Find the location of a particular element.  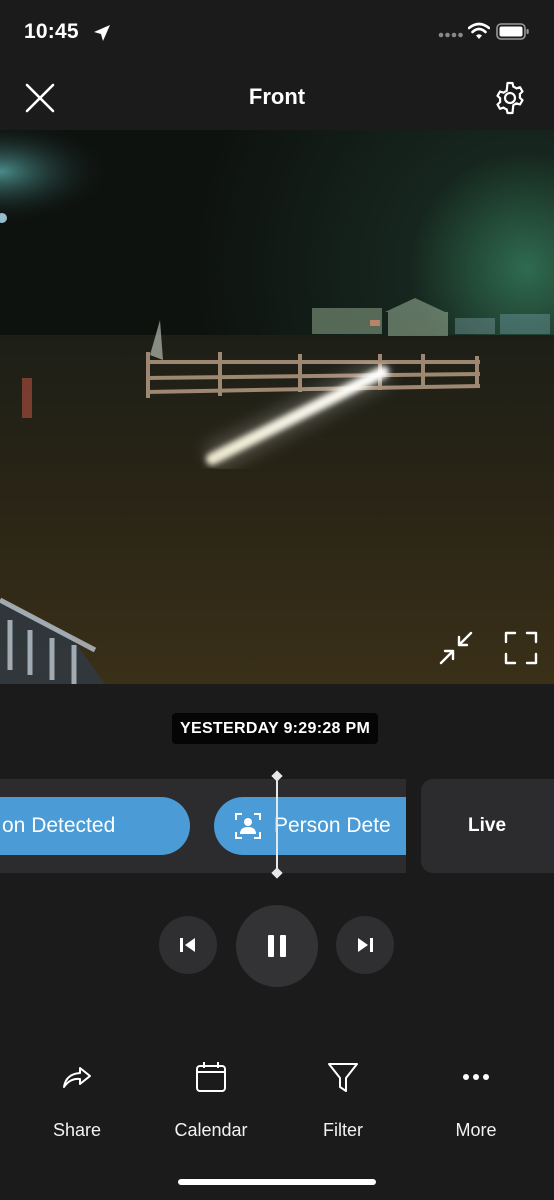

event-timeline: on Detected Person Dete is located at coordinates (203, 826).